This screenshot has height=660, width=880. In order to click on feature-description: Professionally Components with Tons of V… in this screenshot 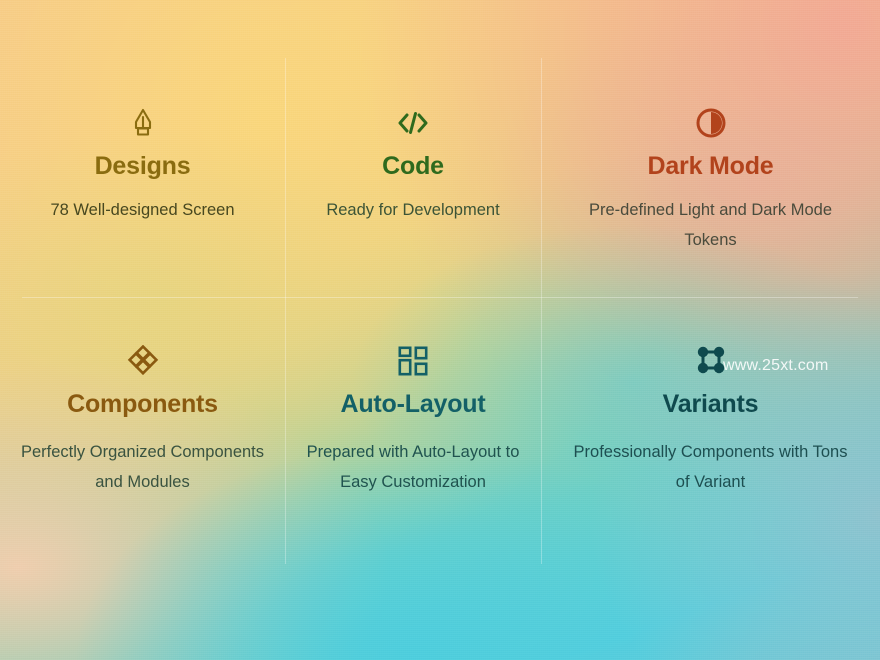, I will do `click(710, 466)`.